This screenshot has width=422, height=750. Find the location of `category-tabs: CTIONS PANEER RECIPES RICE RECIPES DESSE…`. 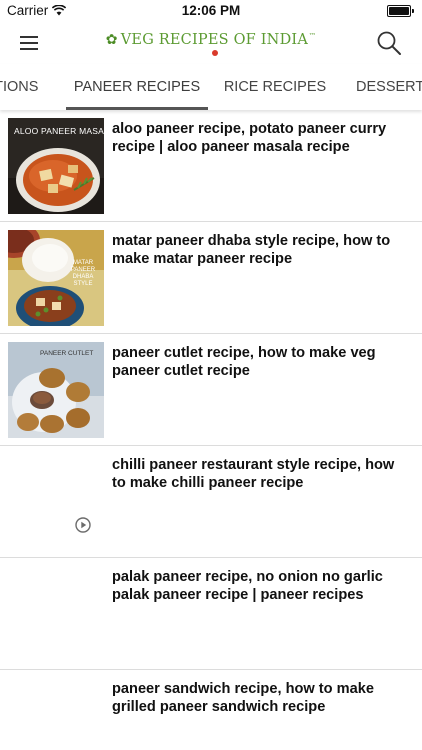

category-tabs: CTIONS PANEER RECIPES RICE RECIPES DESSE… is located at coordinates (211, 87).